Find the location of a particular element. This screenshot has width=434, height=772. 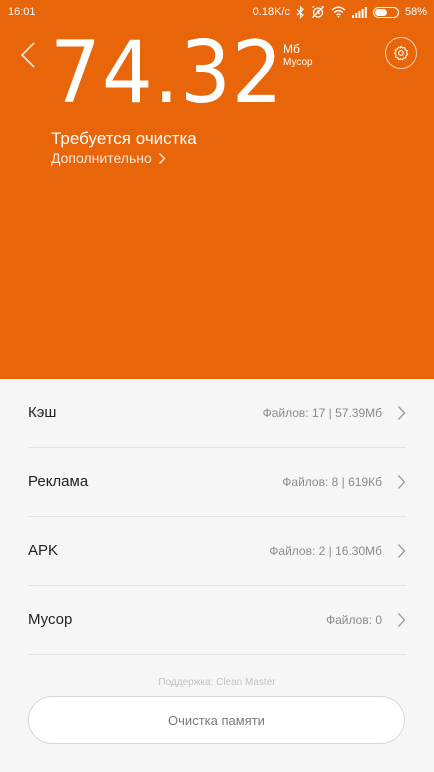

category-info: Файлов: 2 | 16.30Мб is located at coordinates (325, 551).